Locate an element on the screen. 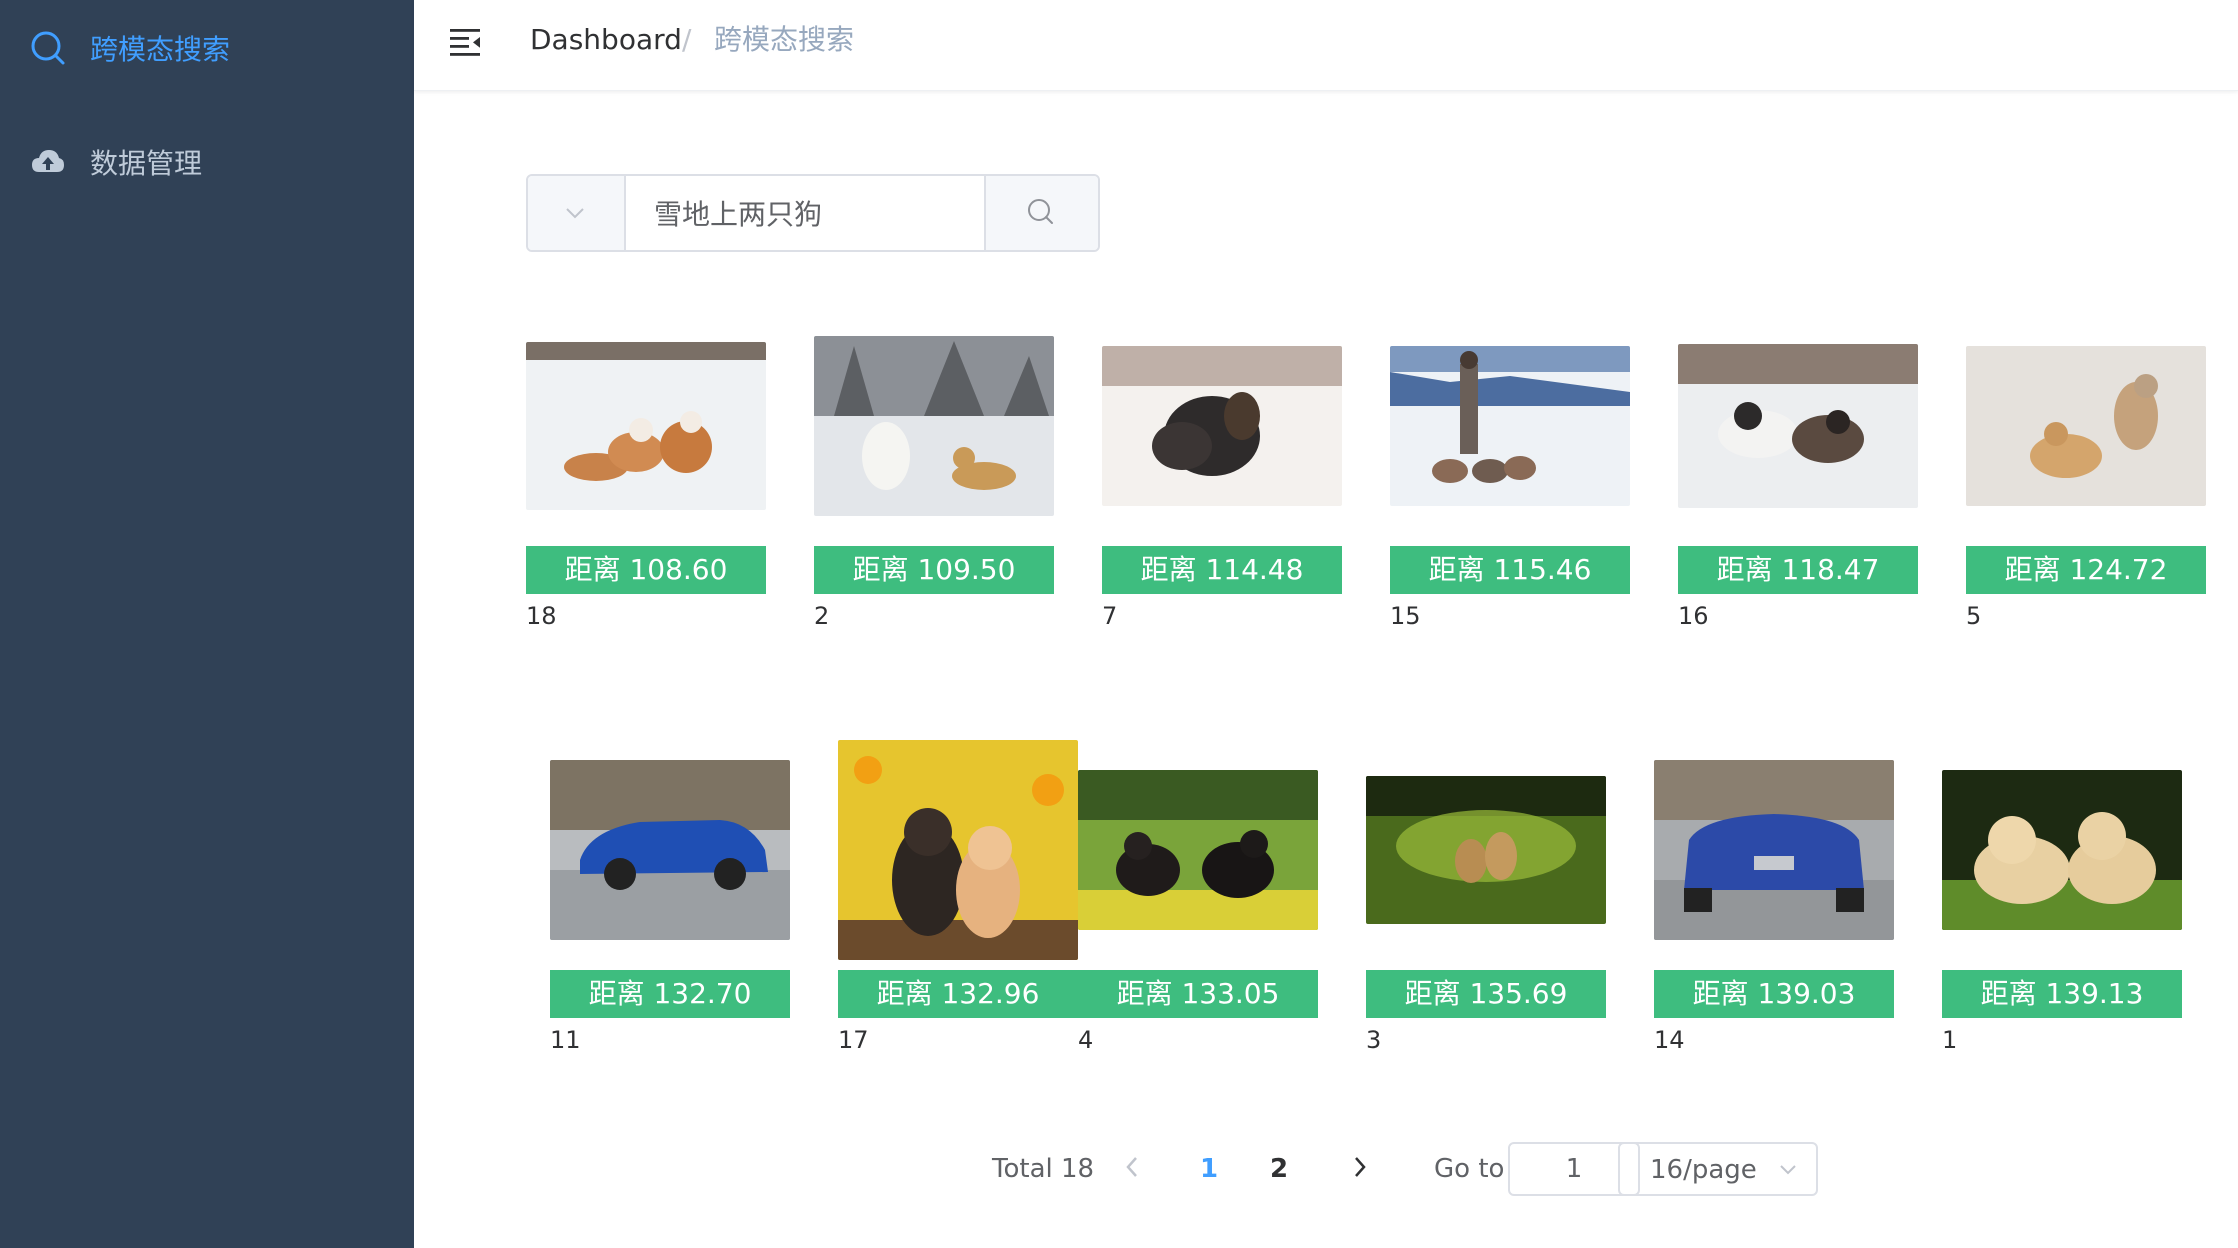 This screenshot has width=2238, height=1248. pagination-total: Total 18 is located at coordinates (1043, 1169).